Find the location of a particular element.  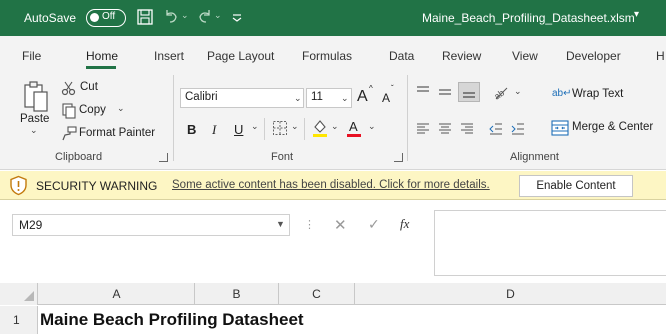

autosave-toggle: Off is located at coordinates (106, 18).